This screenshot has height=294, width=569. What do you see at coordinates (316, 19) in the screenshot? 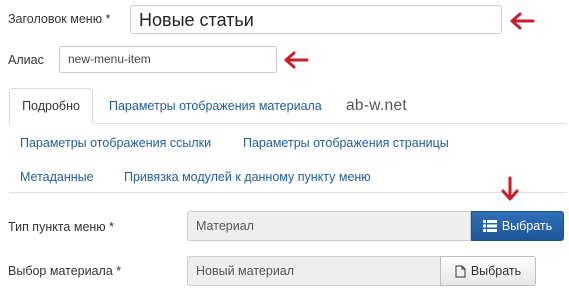
I see `title-input: Новые статьи` at bounding box center [316, 19].